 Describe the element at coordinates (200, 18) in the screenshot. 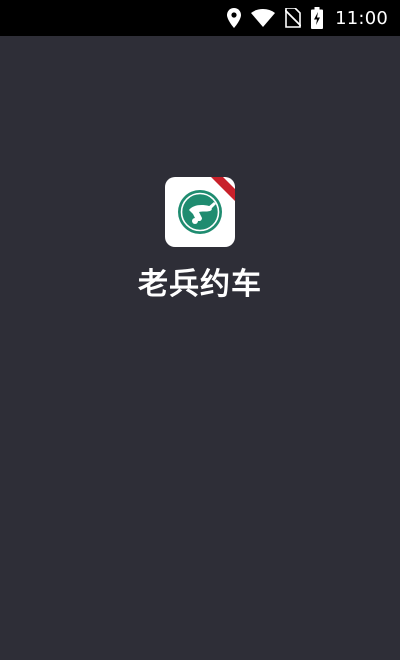

I see `status-bar: 11:00` at that location.